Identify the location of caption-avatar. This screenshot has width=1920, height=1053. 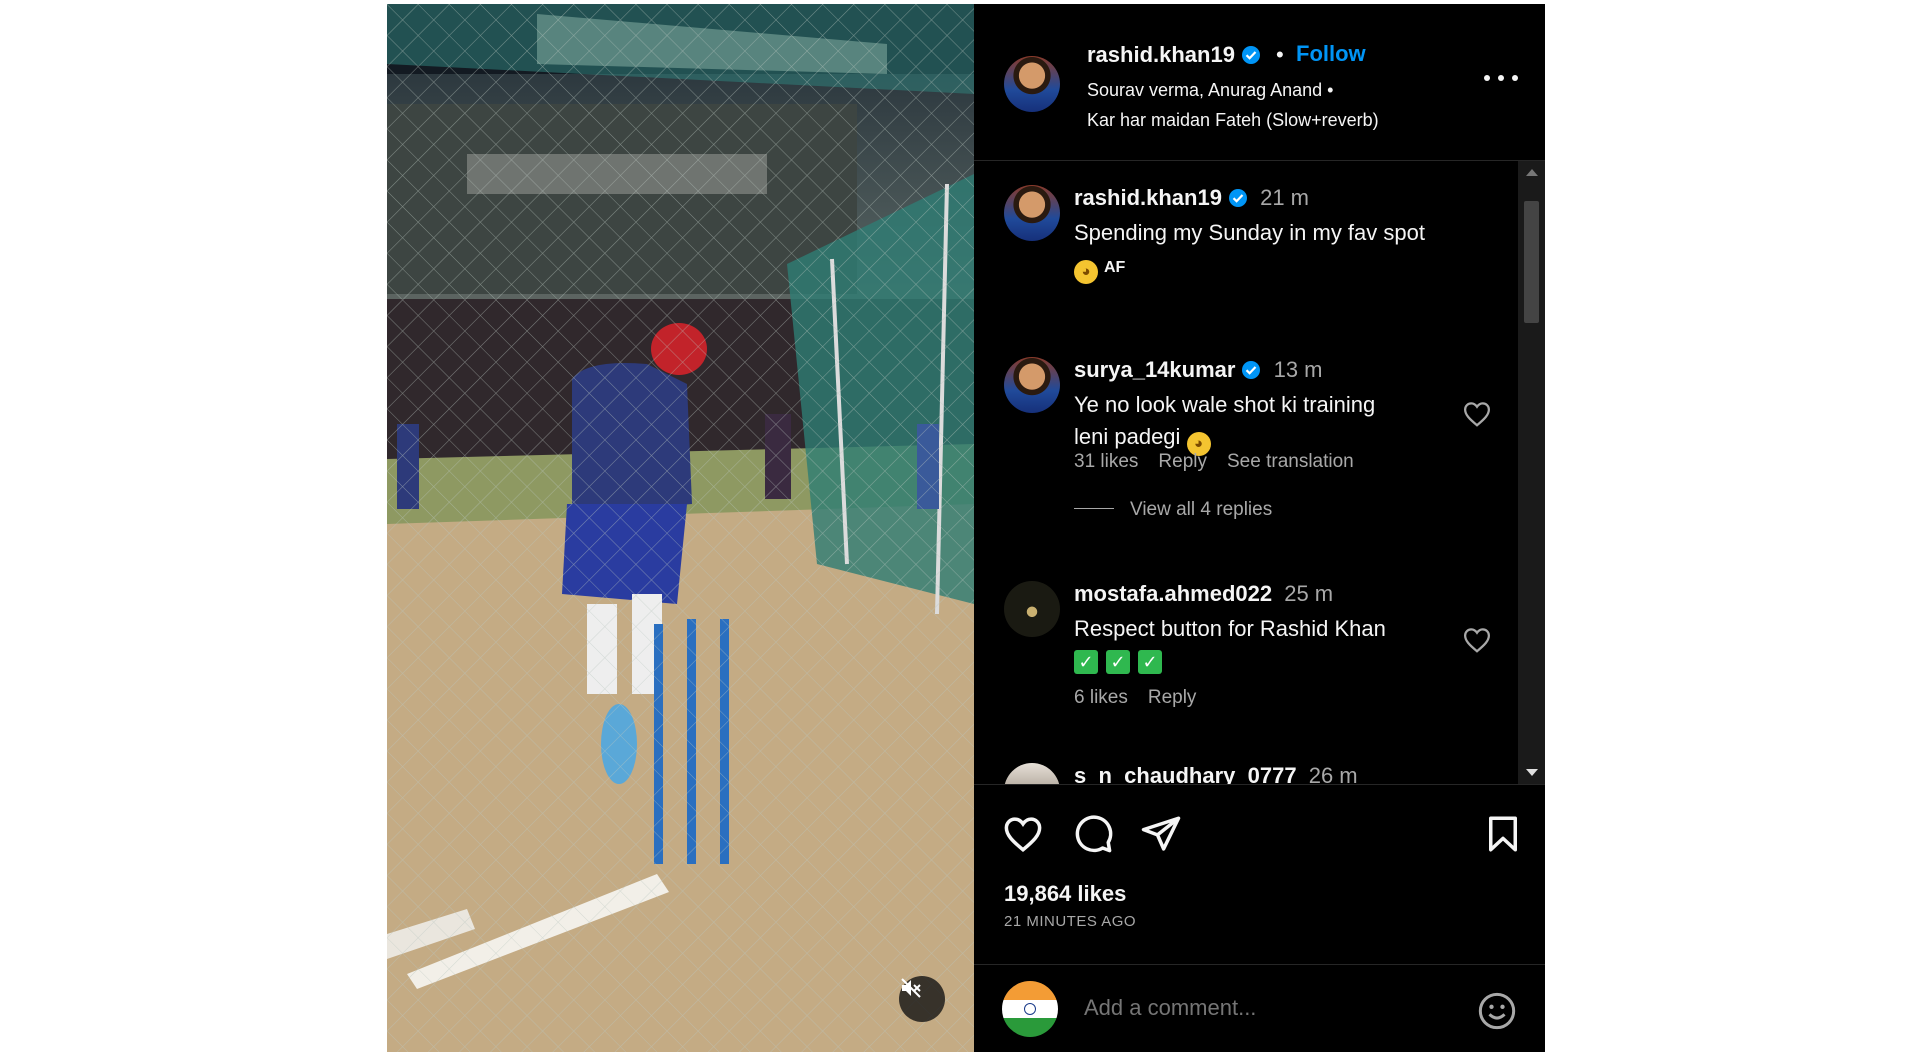
(1032, 213).